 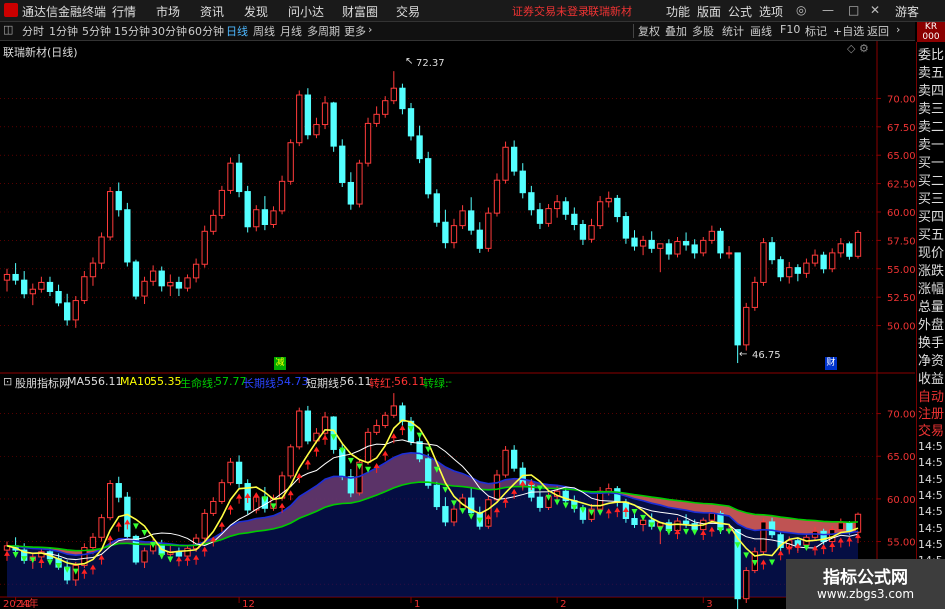 I want to click on side-item-0: 委比, so click(x=931, y=53).